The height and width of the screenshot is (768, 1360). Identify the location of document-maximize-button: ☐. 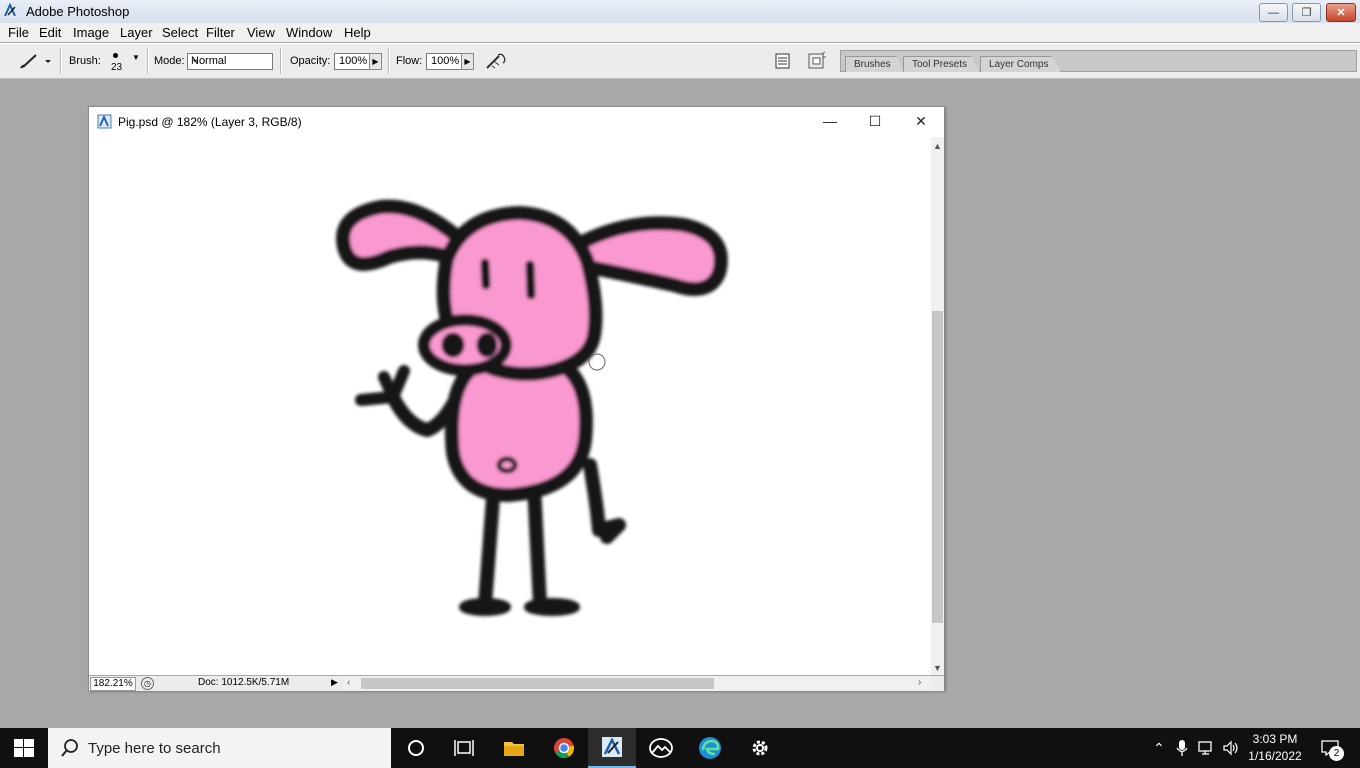
(875, 121).